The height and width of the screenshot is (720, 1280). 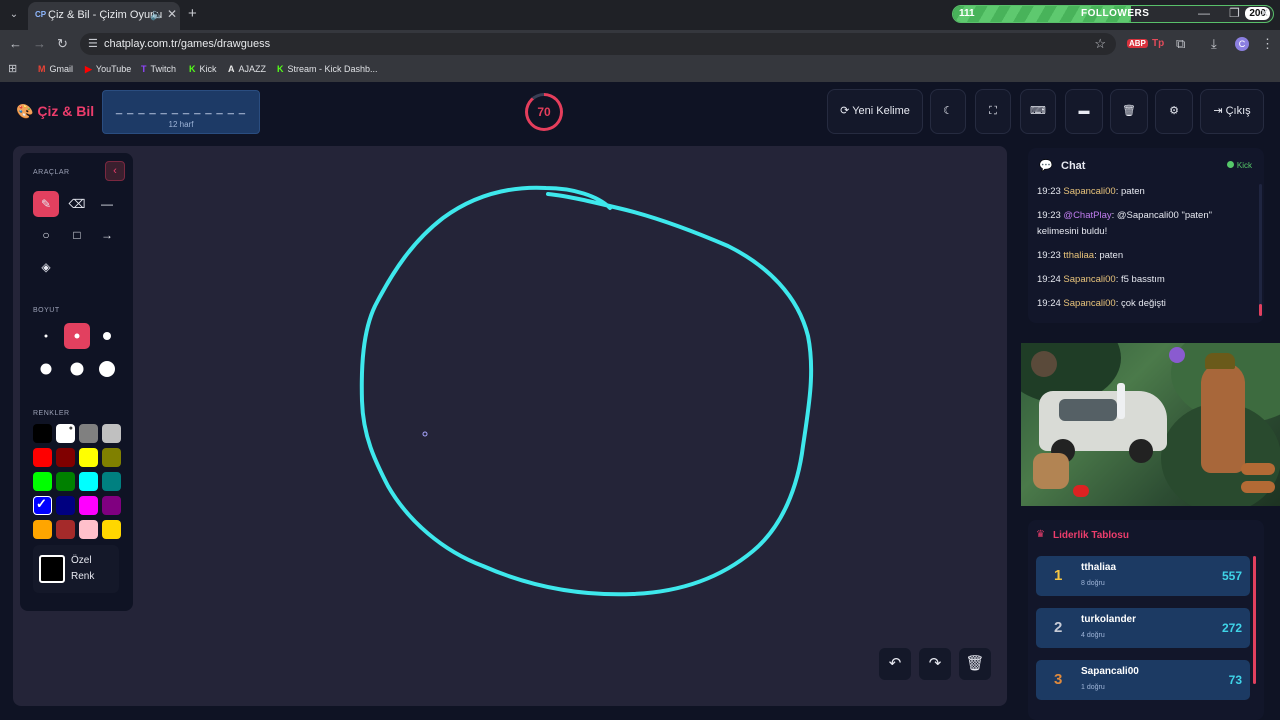 What do you see at coordinates (280, 69) in the screenshot?
I see `bookmark-favicon-icon: K` at bounding box center [280, 69].